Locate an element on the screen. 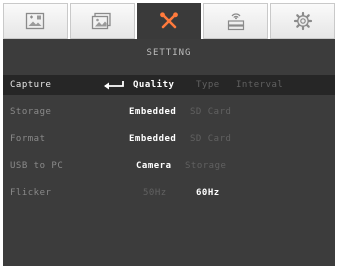 This screenshot has height=269, width=338. setting-row-capture: Capture Quality Type Interval is located at coordinates (169, 85).